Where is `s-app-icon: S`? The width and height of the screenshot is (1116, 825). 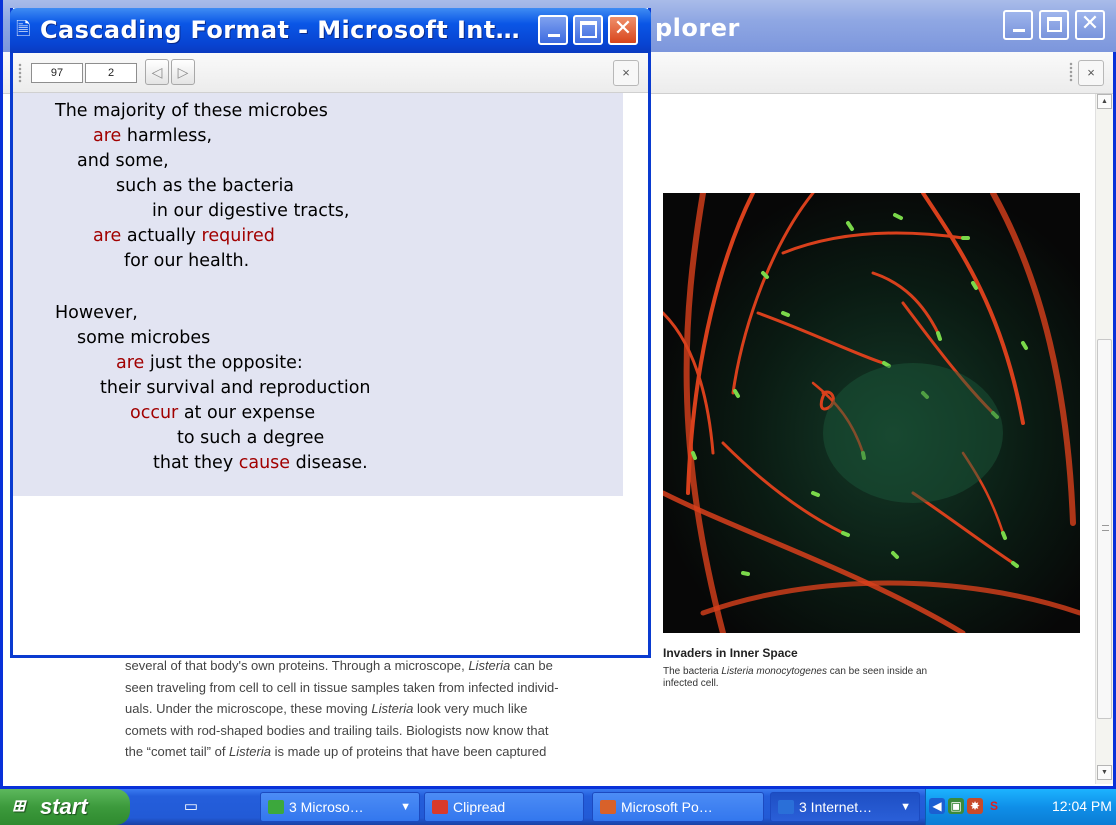 s-app-icon: S is located at coordinates (994, 806).